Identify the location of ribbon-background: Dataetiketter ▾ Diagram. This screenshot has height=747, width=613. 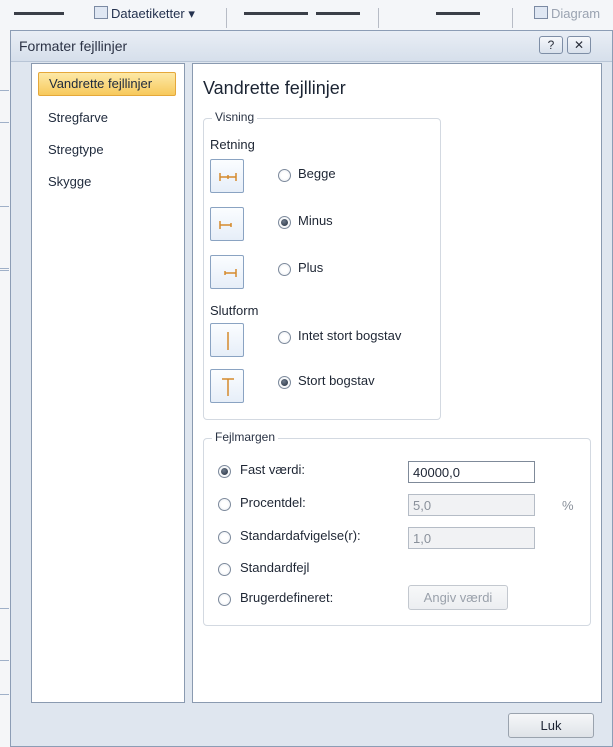
(306, 15).